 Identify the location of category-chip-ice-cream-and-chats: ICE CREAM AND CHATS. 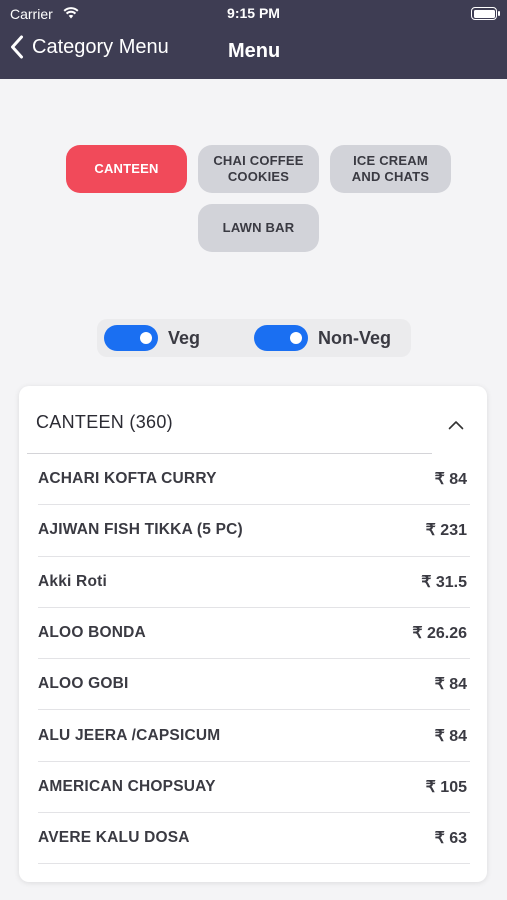
(390, 169).